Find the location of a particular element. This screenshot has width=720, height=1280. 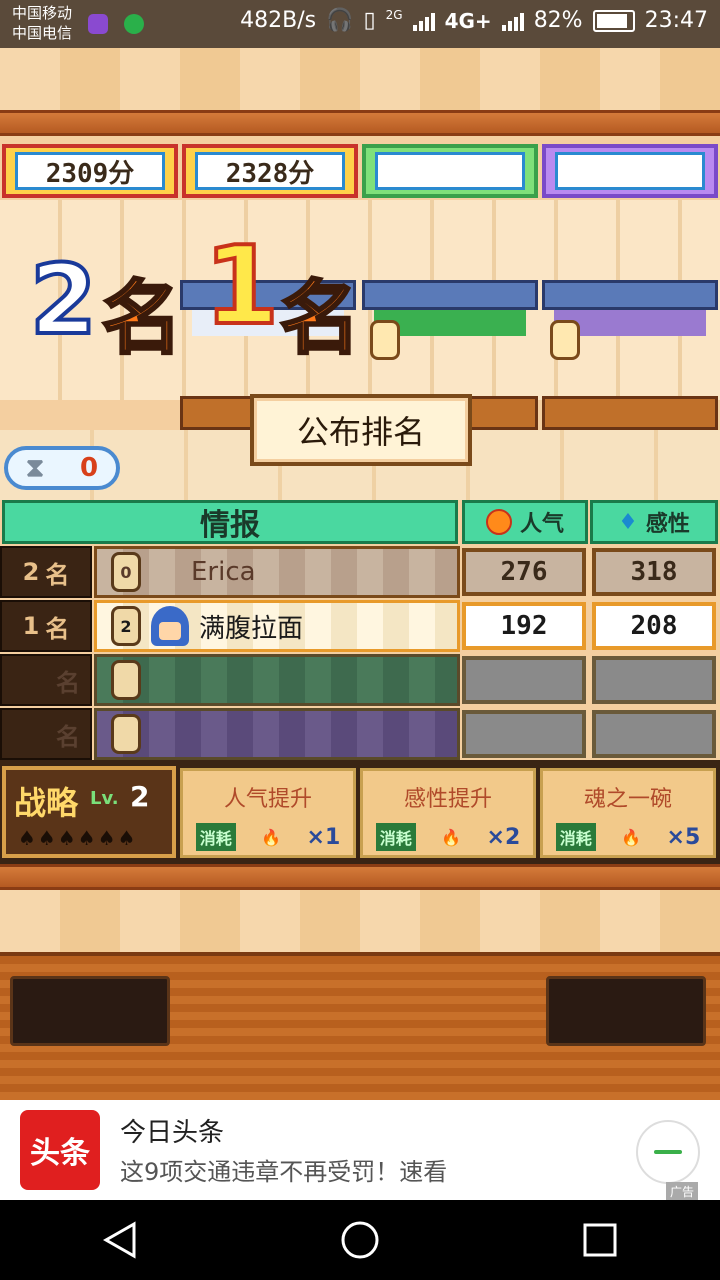

bowl-icon: 2 is located at coordinates (126, 626).